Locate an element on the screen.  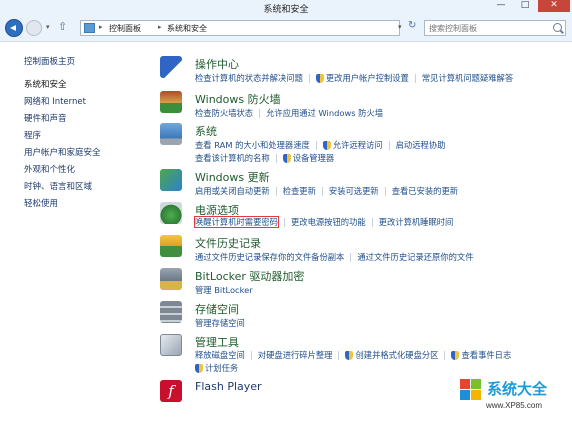
task-link: 允许远程访问 is located at coordinates (358, 145).